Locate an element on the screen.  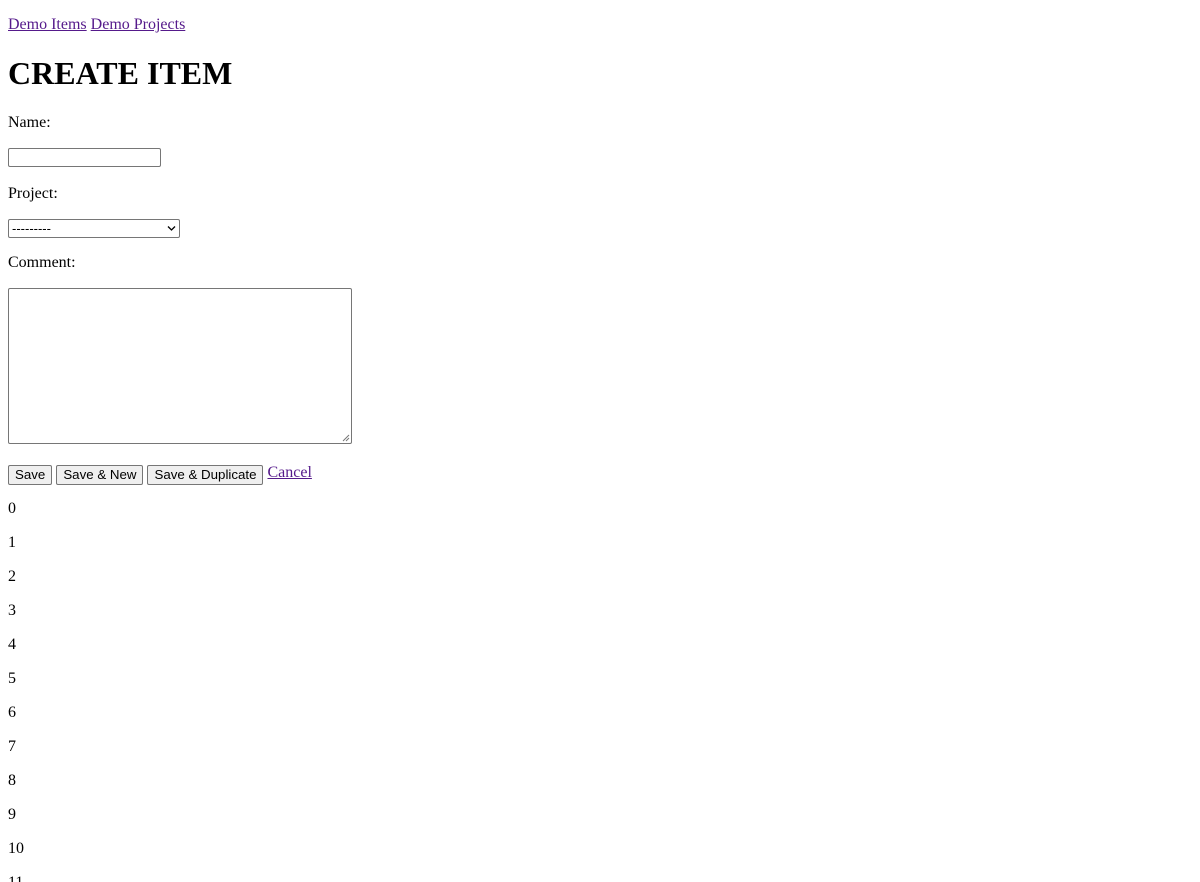
list-item: 7 is located at coordinates (12, 746).